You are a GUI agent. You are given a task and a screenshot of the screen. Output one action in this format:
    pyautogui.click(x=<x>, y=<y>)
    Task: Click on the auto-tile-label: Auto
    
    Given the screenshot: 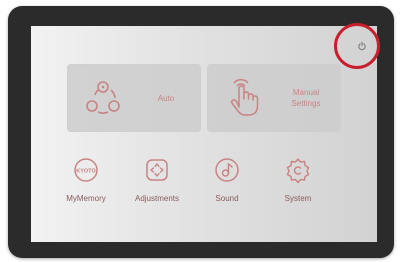 What is the action you would take?
    pyautogui.click(x=166, y=98)
    